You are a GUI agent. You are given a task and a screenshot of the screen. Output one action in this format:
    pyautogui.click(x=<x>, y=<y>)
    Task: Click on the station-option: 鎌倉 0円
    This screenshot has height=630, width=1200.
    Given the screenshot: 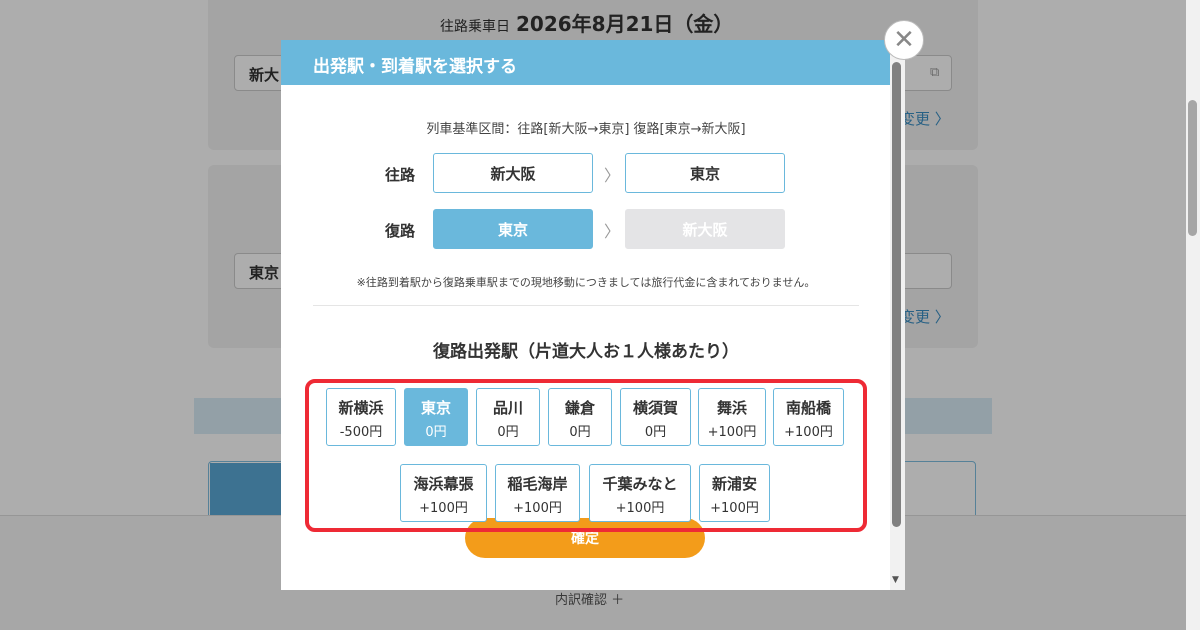 What is the action you would take?
    pyautogui.click(x=580, y=417)
    